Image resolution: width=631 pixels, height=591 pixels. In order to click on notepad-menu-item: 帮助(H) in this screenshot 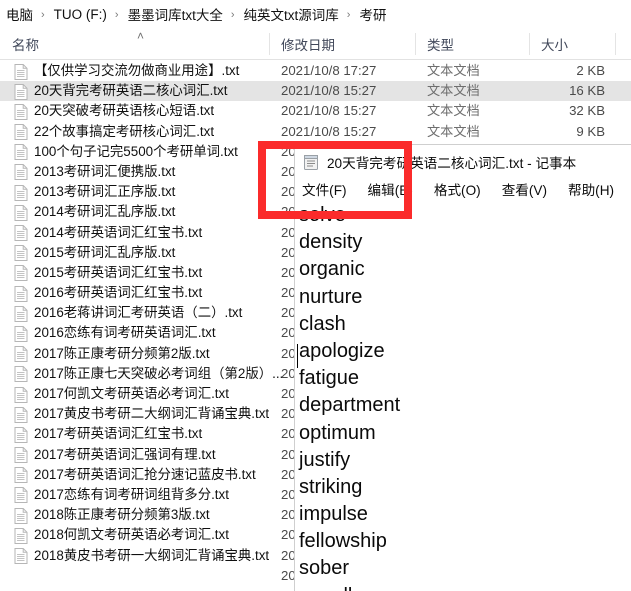, I will do `click(591, 189)`.